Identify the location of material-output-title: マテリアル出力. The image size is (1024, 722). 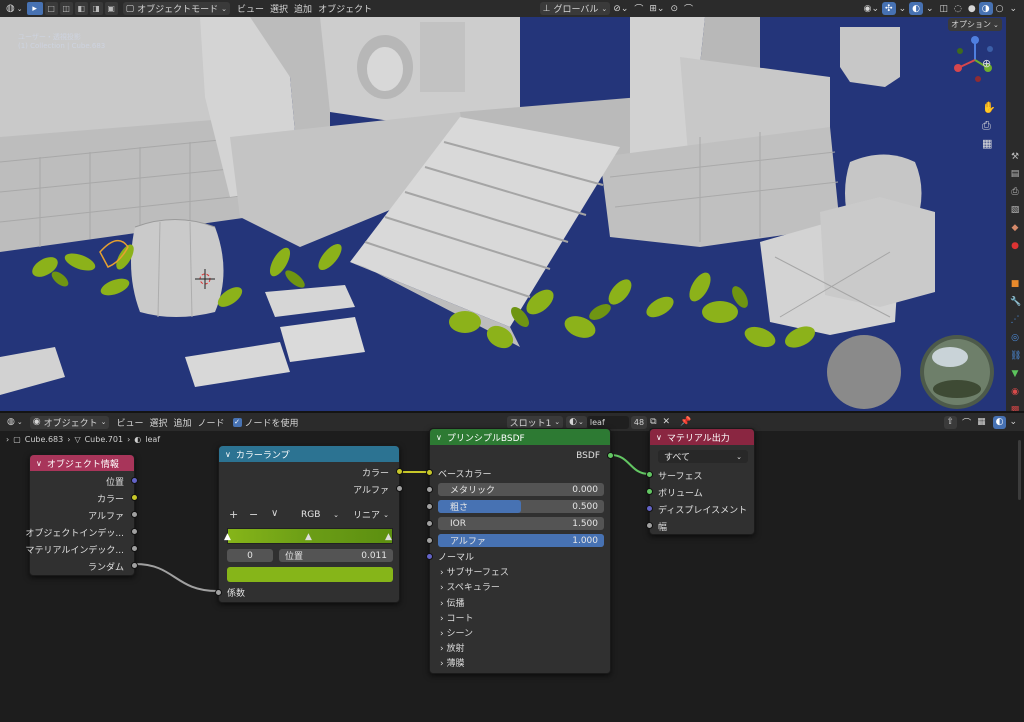
(698, 438).